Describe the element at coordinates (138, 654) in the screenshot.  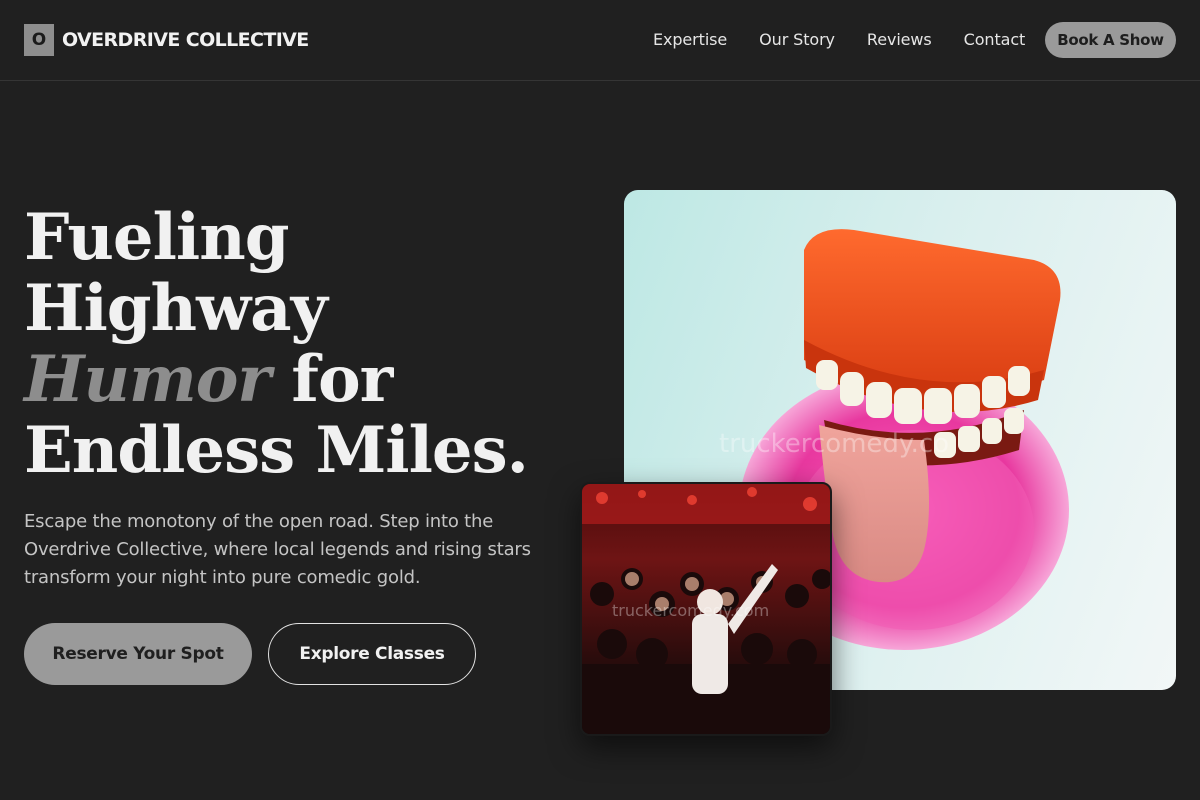
I see `reserve-your-spot-button: Reserve Your Spot` at that location.